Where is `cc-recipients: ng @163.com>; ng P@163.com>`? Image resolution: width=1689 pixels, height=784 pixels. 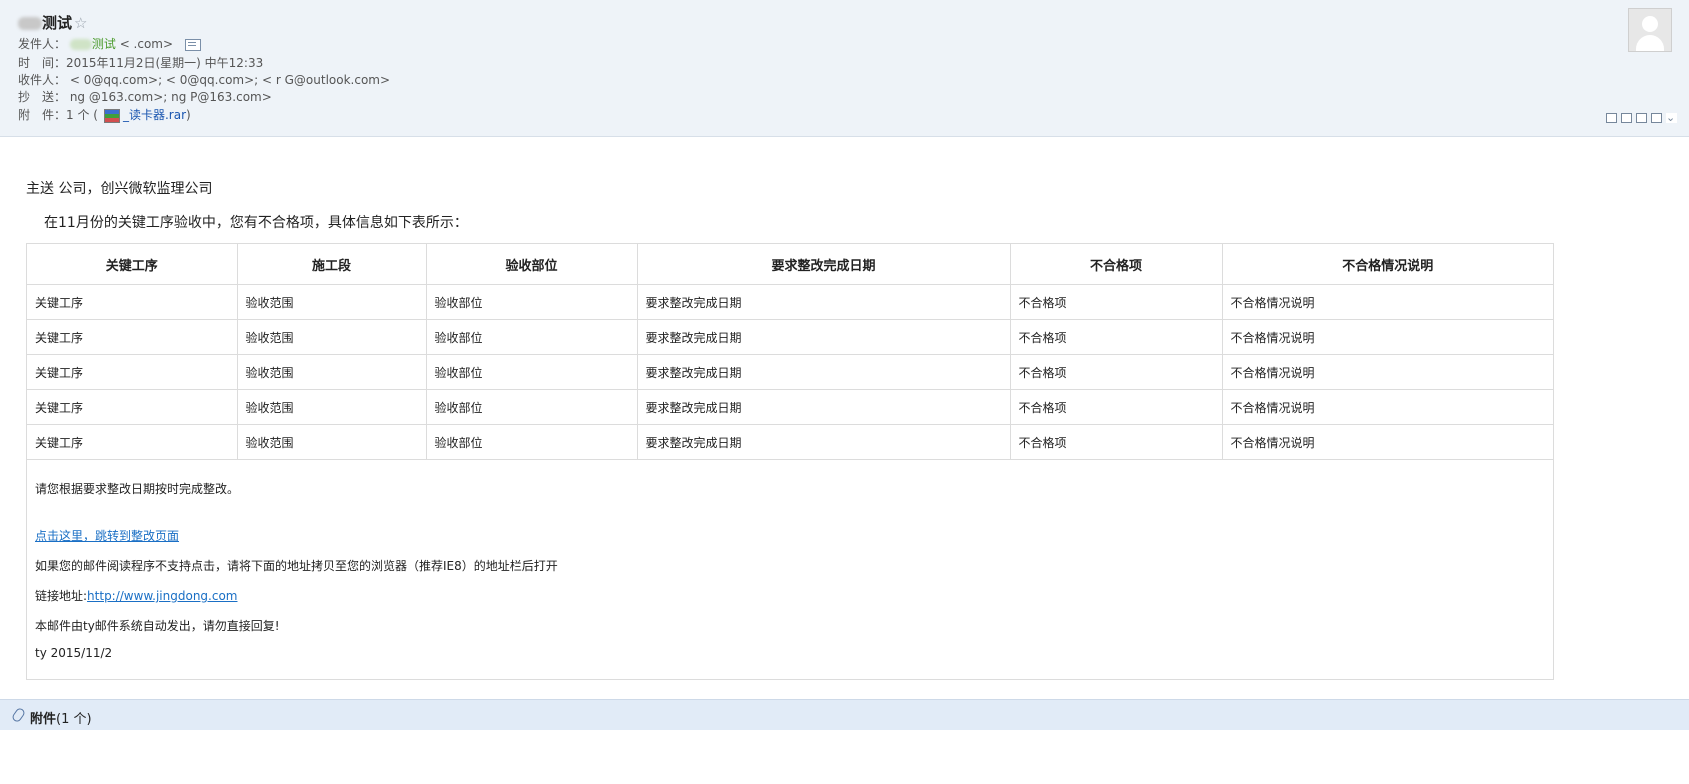
cc-recipients: ng @163.com>; ng P@163.com> is located at coordinates (169, 97).